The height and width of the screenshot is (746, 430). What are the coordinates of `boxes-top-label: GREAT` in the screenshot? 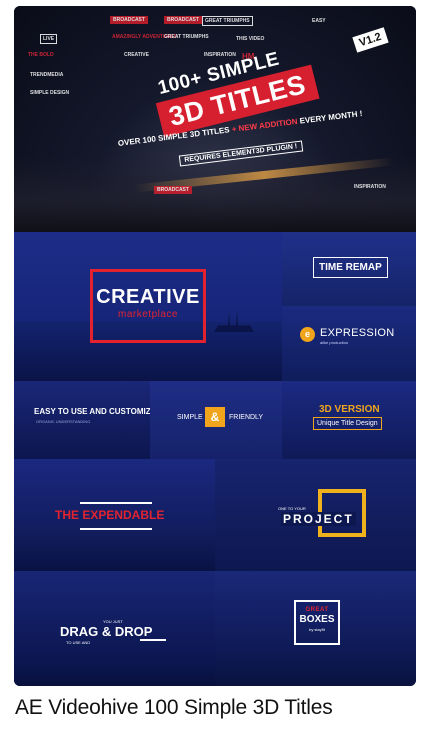 It's located at (317, 610).